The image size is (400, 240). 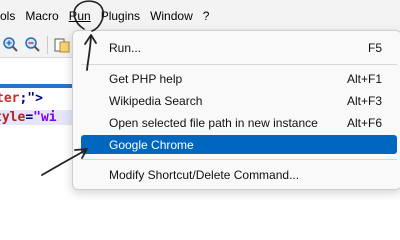 What do you see at coordinates (21, 98) in the screenshot?
I see `code-line-1: ter;">` at bounding box center [21, 98].